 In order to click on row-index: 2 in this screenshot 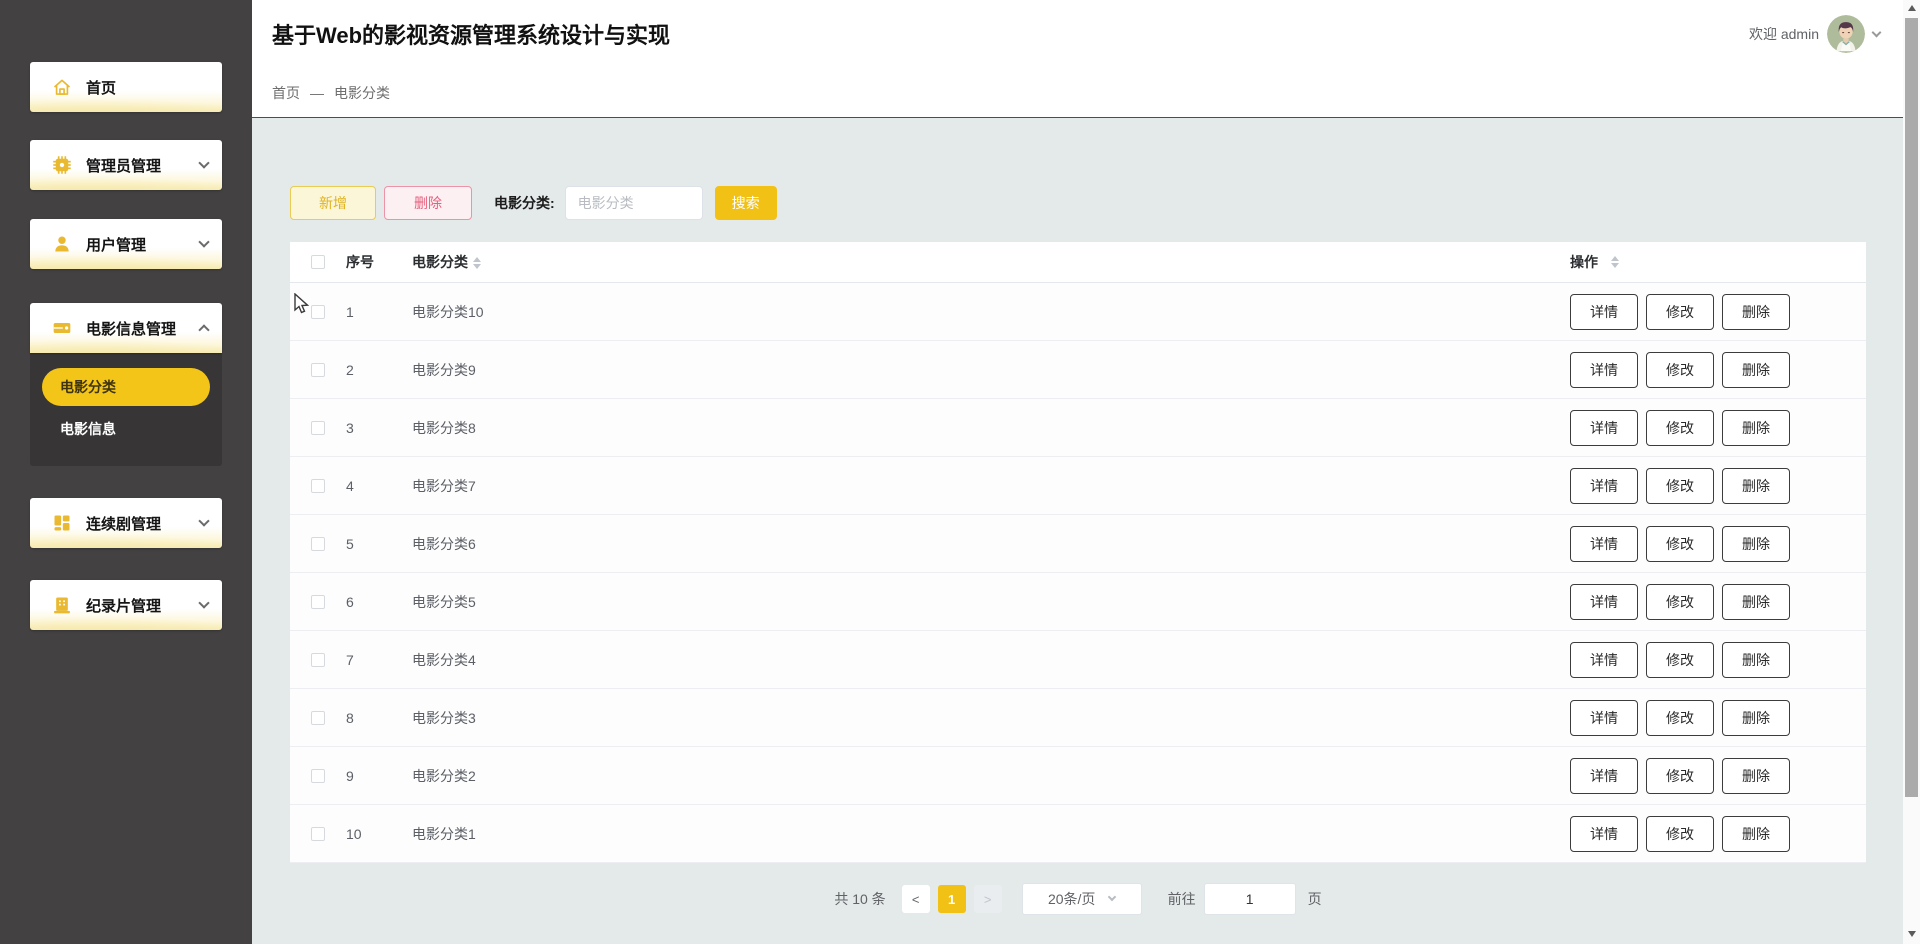, I will do `click(350, 369)`.